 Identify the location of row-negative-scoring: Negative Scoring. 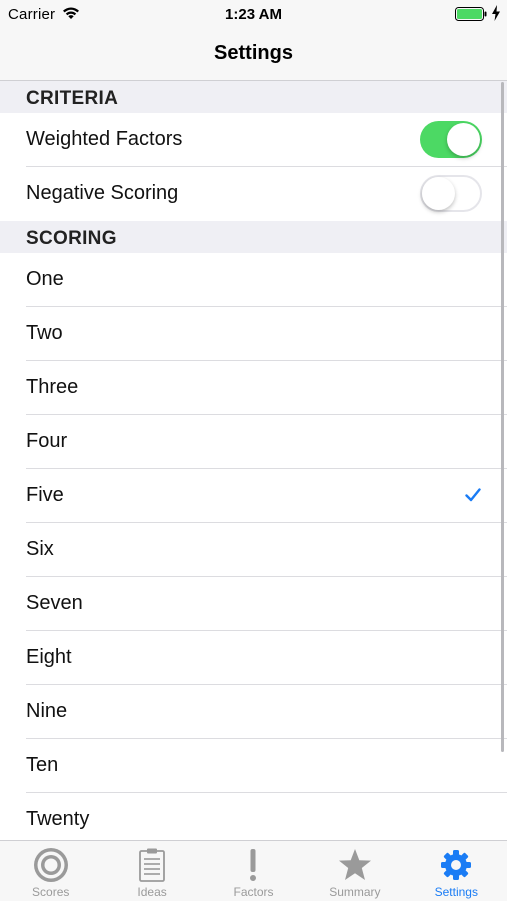
(253, 194).